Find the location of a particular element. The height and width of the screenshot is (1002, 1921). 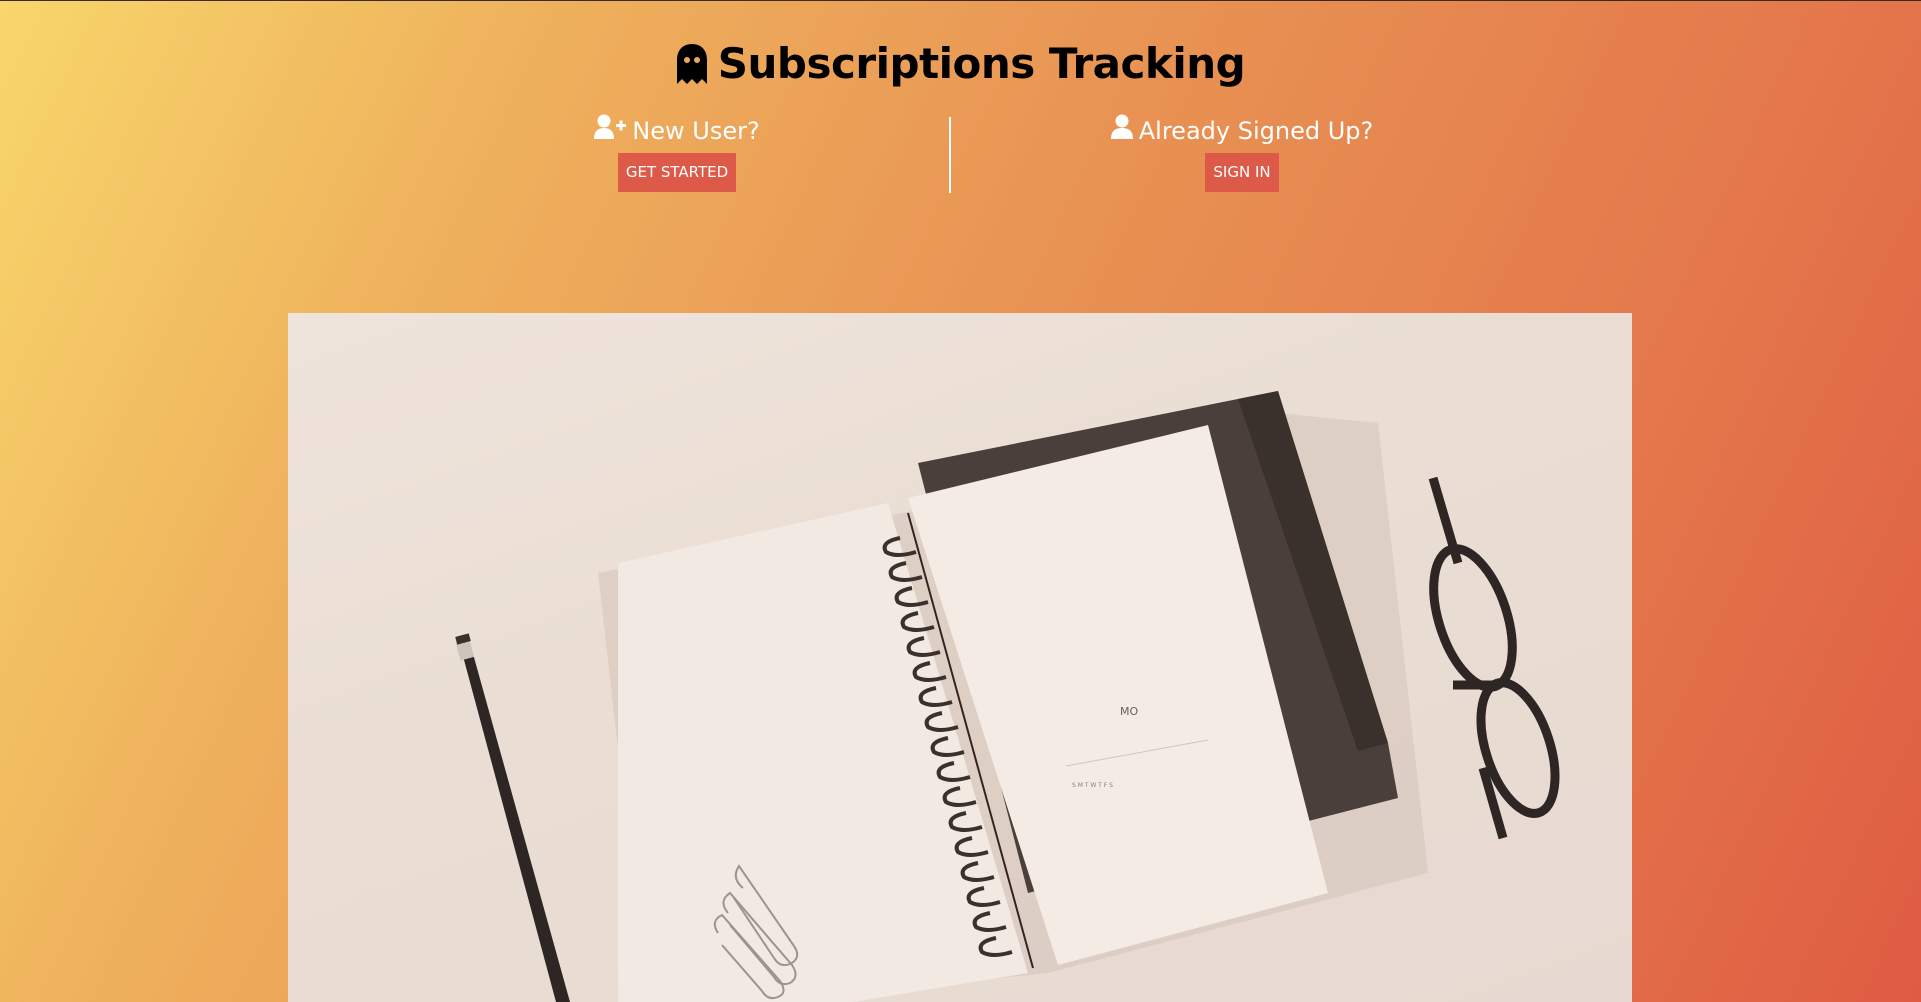

pencil is located at coordinates (512, 817).